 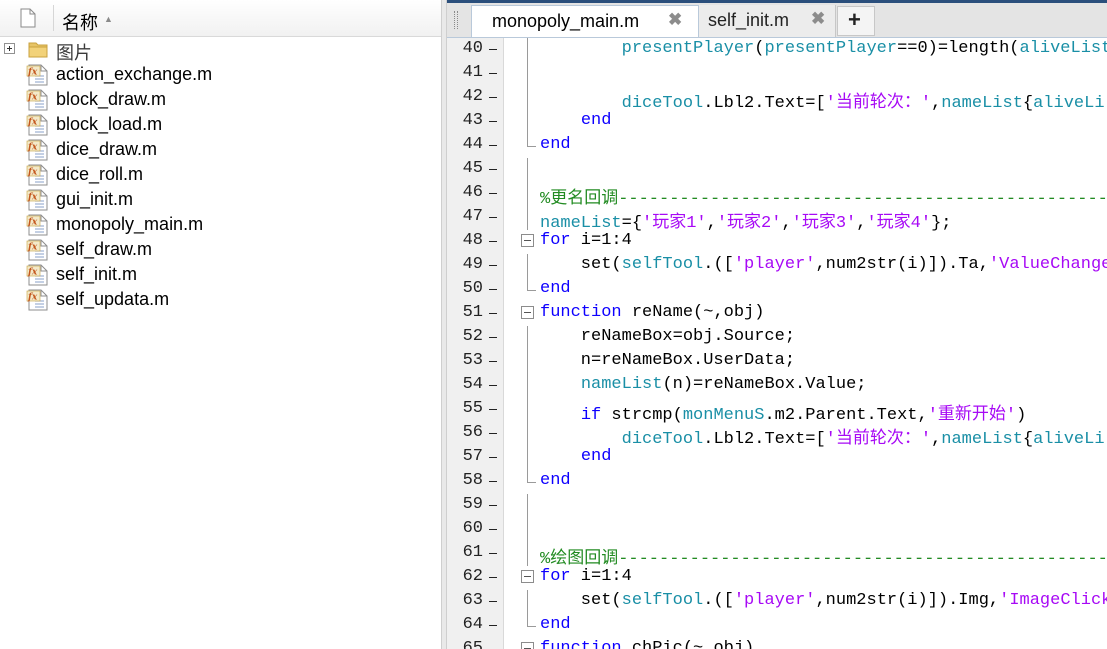 What do you see at coordinates (37, 200) in the screenshot?
I see `matlab-function-icon: fx` at bounding box center [37, 200].